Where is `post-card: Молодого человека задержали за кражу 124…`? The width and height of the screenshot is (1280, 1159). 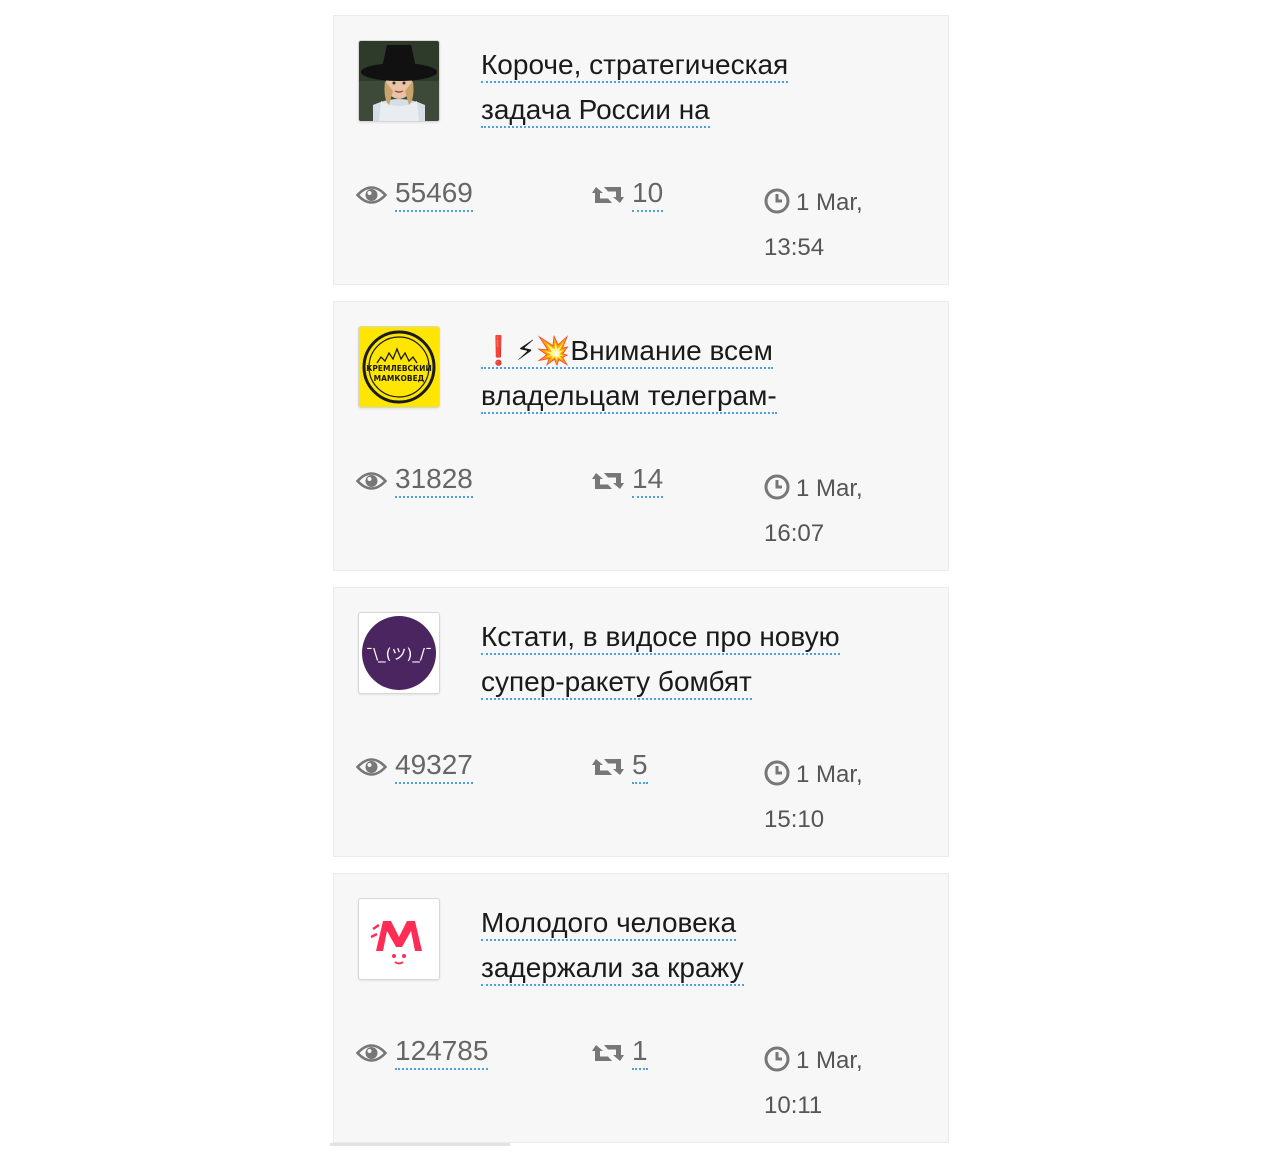 post-card: Молодого человека задержали за кражу 124… is located at coordinates (641, 1008).